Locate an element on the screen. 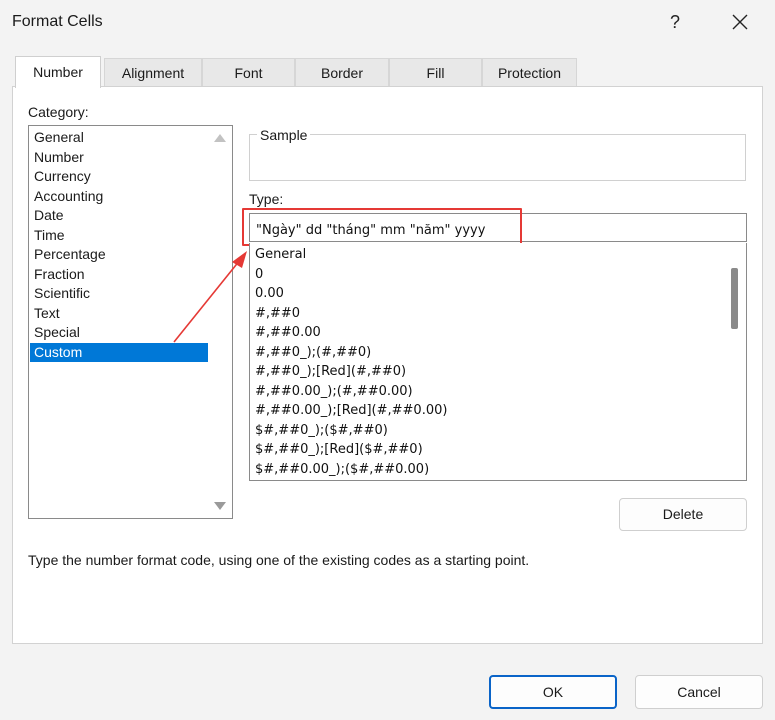  close-button is located at coordinates (740, 22).